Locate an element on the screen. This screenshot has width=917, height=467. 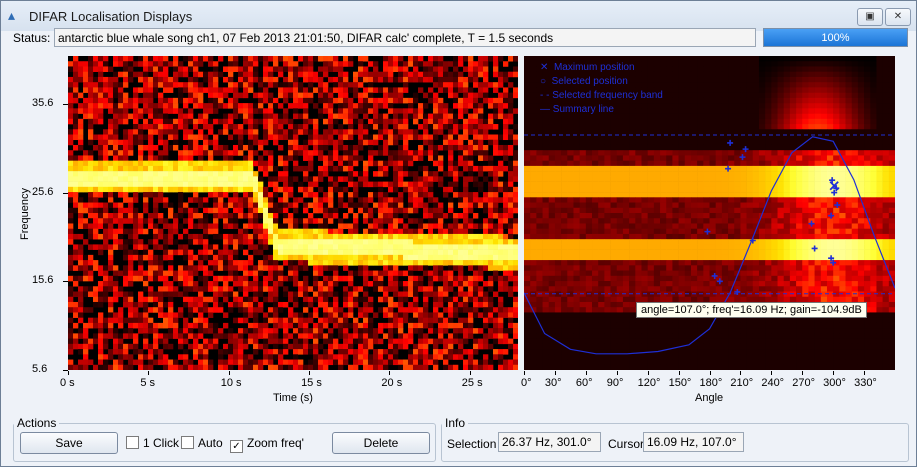
legend-item: - - Selected frequency band is located at coordinates (601, 96).